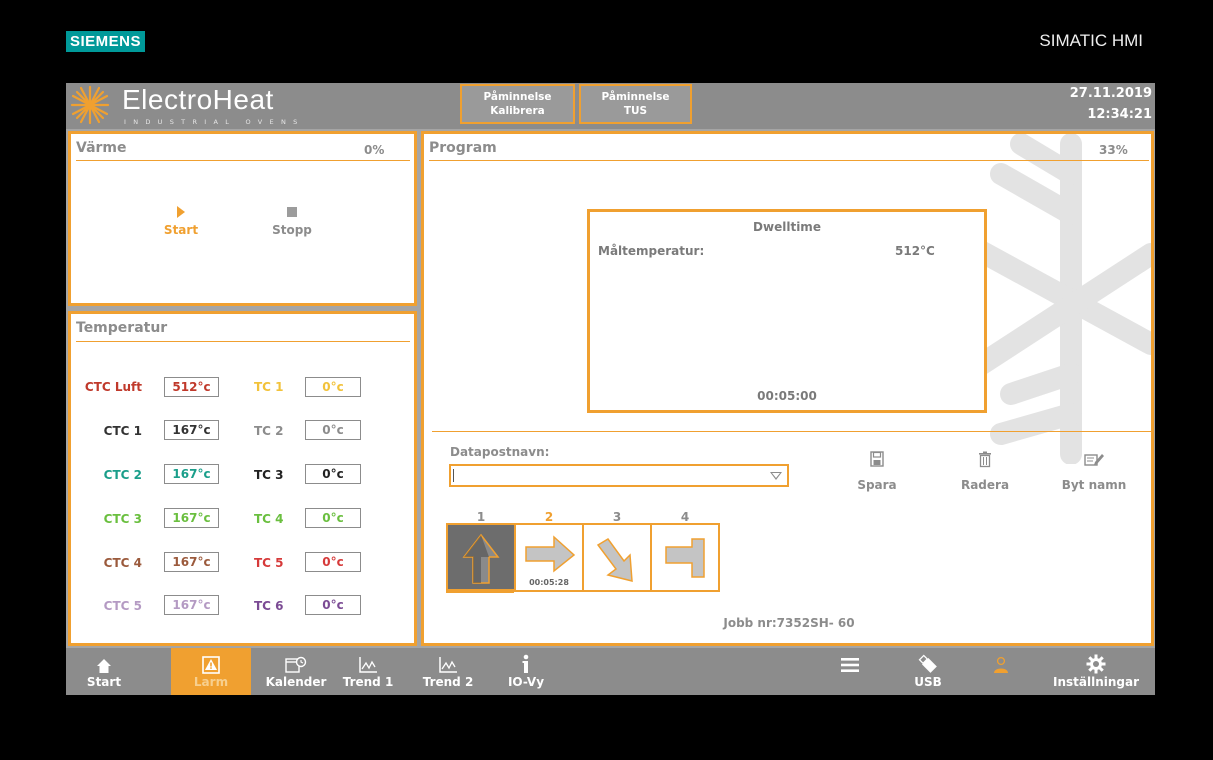 This screenshot has width=1213, height=760. I want to click on start-label: Start, so click(181, 230).